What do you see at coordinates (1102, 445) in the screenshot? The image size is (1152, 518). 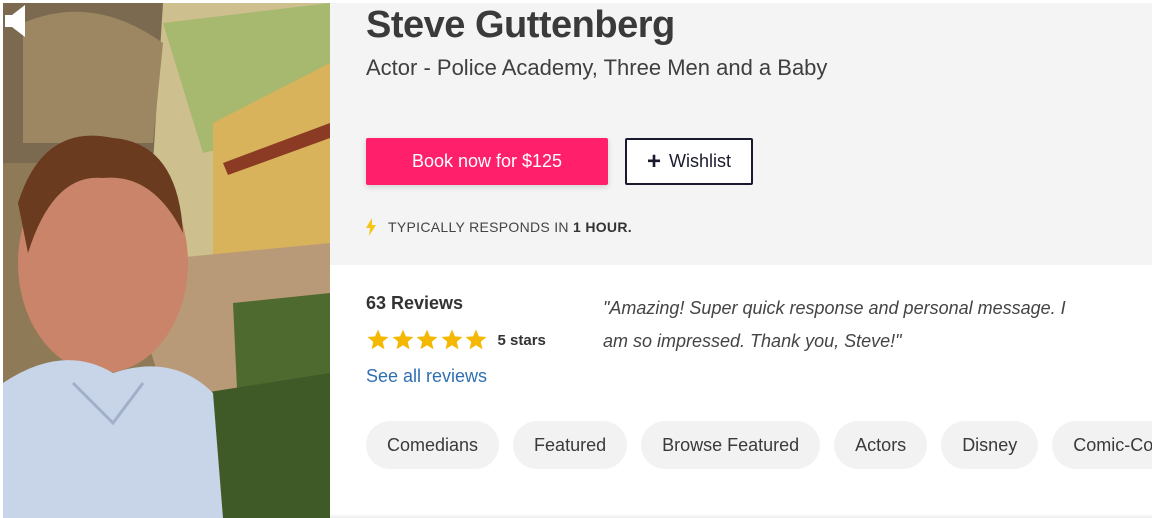 I see `category-chip-comic-con: Comic-Con` at bounding box center [1102, 445].